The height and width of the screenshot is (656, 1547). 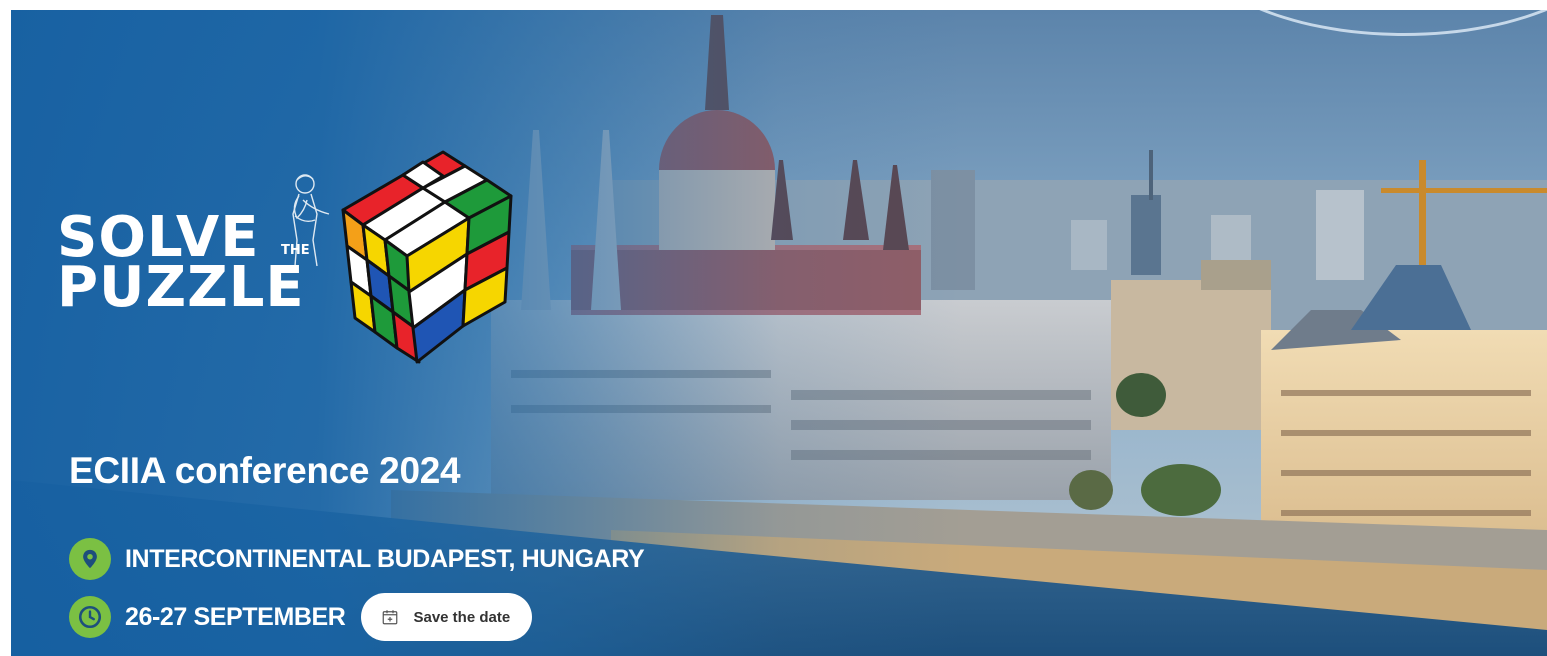 What do you see at coordinates (90, 617) in the screenshot?
I see `clock-icon` at bounding box center [90, 617].